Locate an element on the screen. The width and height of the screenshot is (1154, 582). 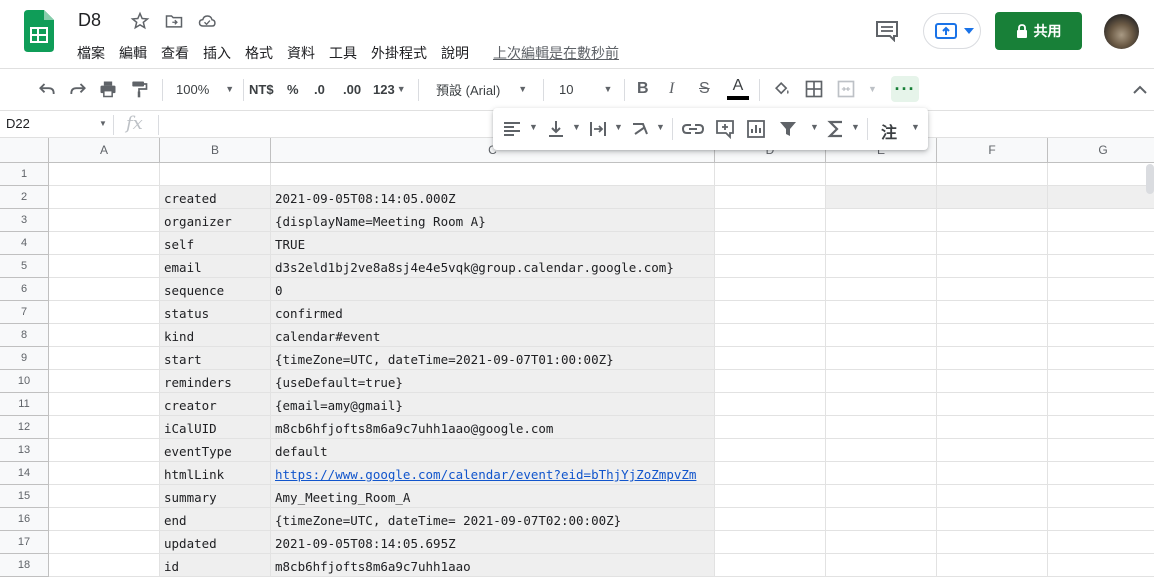
cell-a12 is located at coordinates (104, 427).